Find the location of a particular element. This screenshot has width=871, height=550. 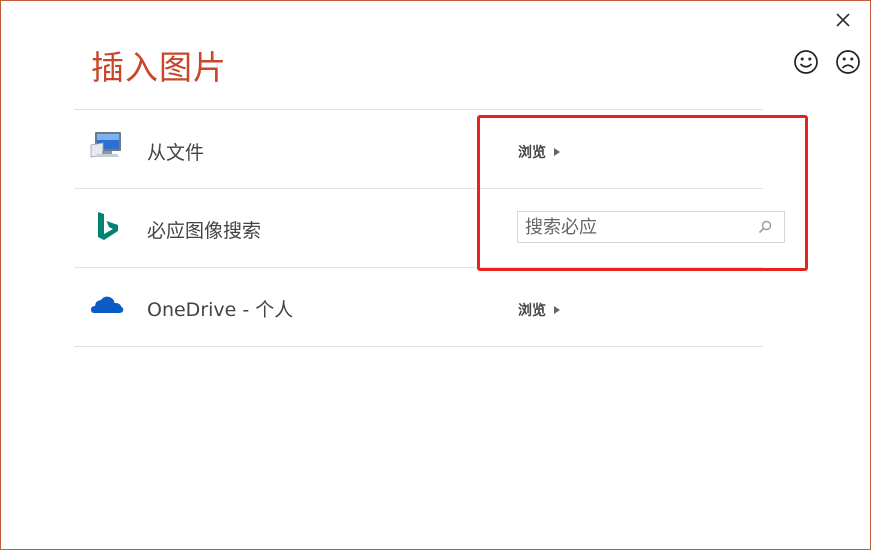

close-icon is located at coordinates (843, 20).